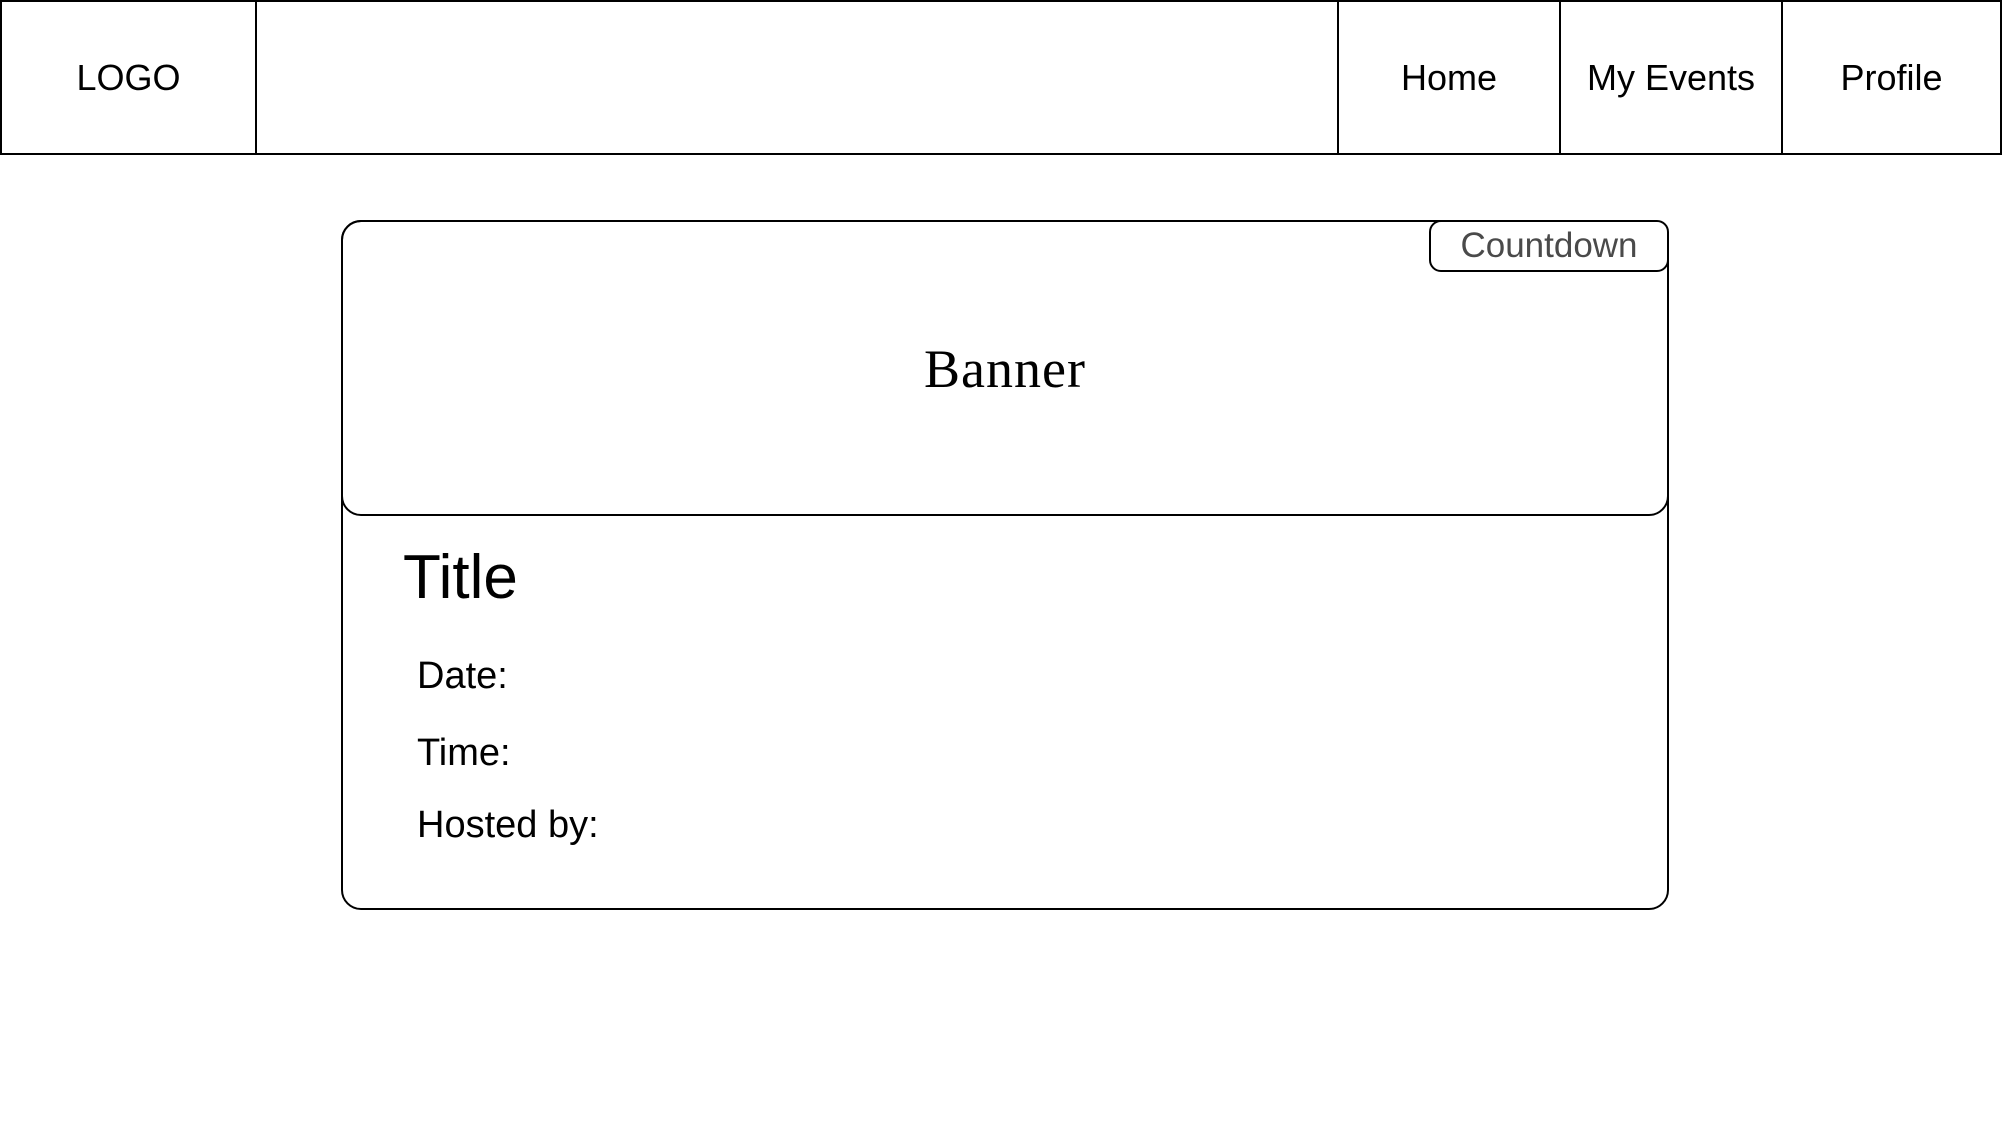  Describe the element at coordinates (460, 577) in the screenshot. I see `event-title: Title` at that location.